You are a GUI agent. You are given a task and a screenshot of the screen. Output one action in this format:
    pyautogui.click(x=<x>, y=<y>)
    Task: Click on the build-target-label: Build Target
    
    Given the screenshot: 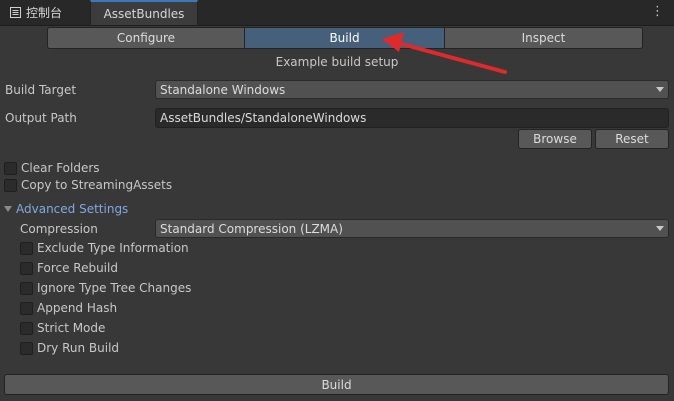 What is the action you would take?
    pyautogui.click(x=41, y=90)
    